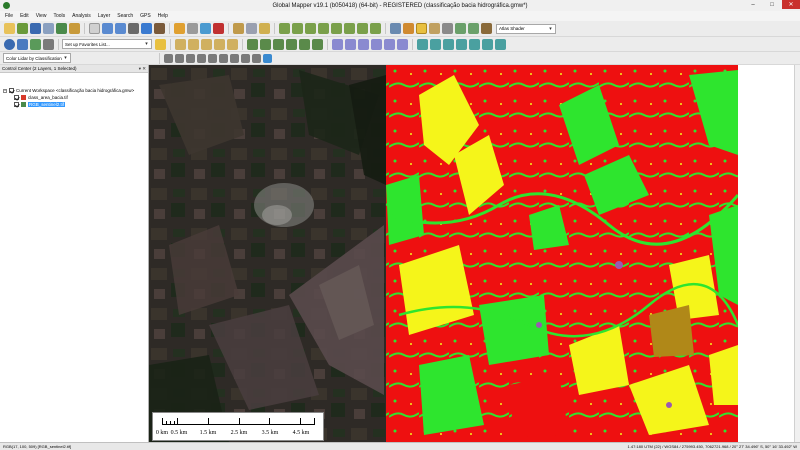 This screenshot has width=800, height=450. What do you see at coordinates (146, 28) in the screenshot?
I see `back-icon` at bounding box center [146, 28].